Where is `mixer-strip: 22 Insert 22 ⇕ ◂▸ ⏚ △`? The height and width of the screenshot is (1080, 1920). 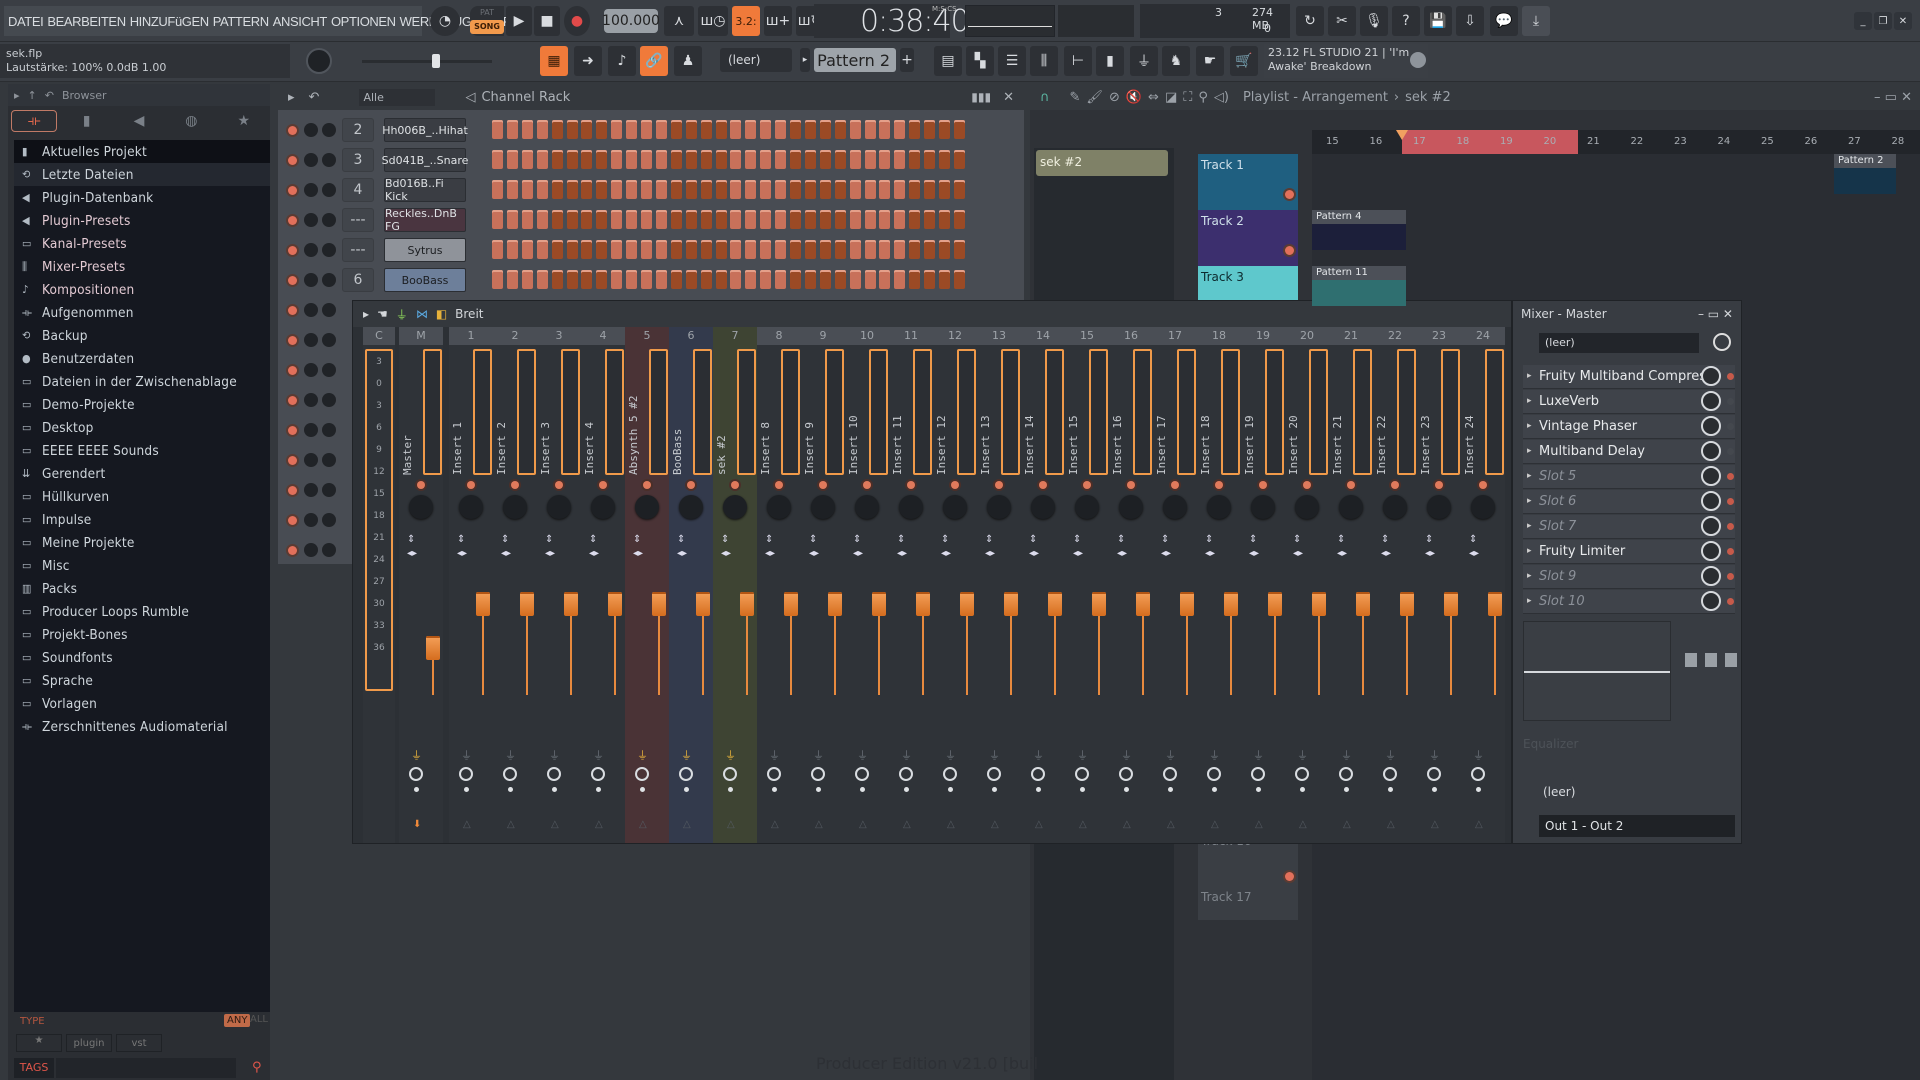 mixer-strip: 22 Insert 22 ⇕ ◂▸ ⏚ △ is located at coordinates (1395, 585).